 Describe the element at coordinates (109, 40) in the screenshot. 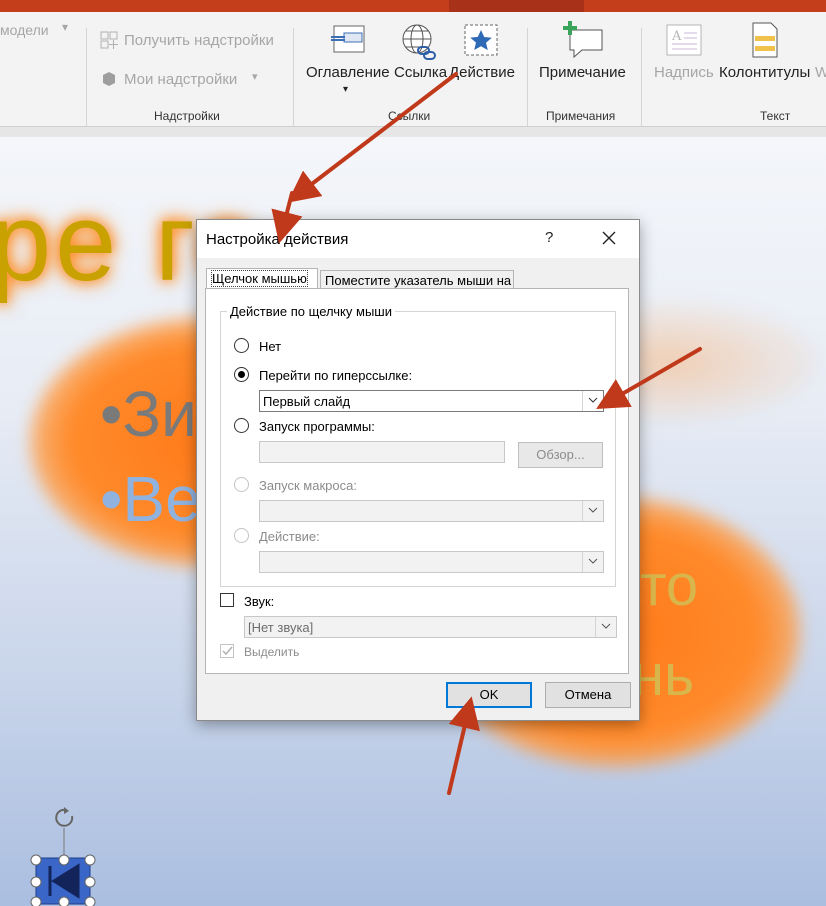

I see `addins-grid-icon` at that location.